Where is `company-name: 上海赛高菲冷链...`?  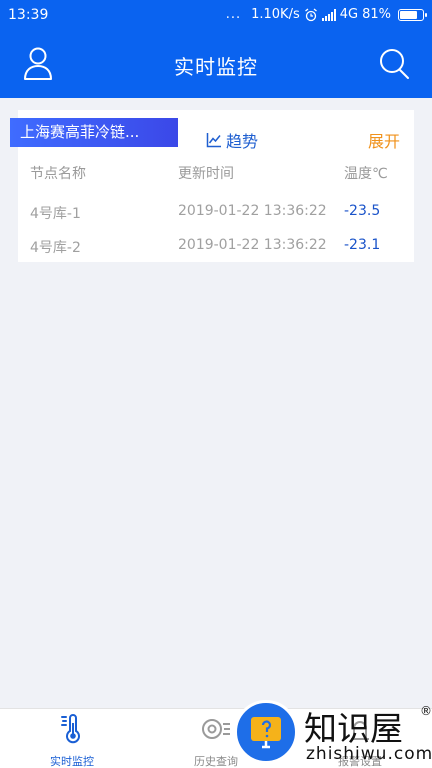 company-name: 上海赛高菲冷链... is located at coordinates (94, 132).